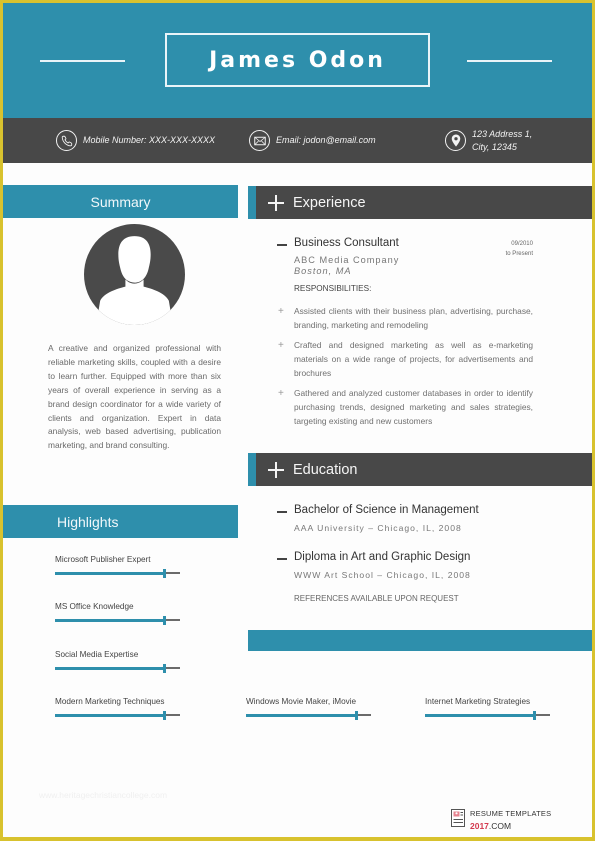 The image size is (595, 841). What do you see at coordinates (386, 510) in the screenshot?
I see `degree-title: Bachelor of Science in Management` at bounding box center [386, 510].